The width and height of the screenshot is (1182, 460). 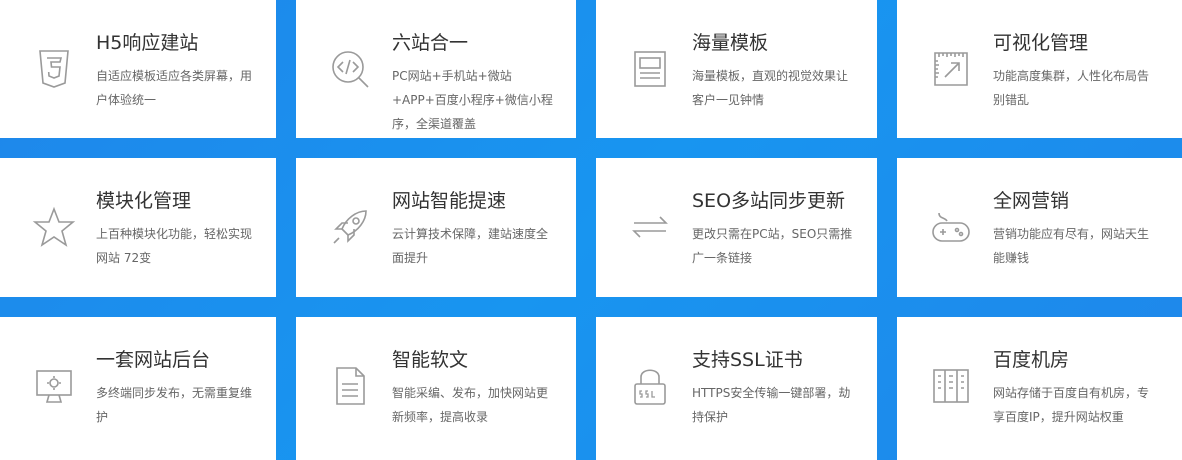 What do you see at coordinates (54, 386) in the screenshot?
I see `monitor-gear-icon` at bounding box center [54, 386].